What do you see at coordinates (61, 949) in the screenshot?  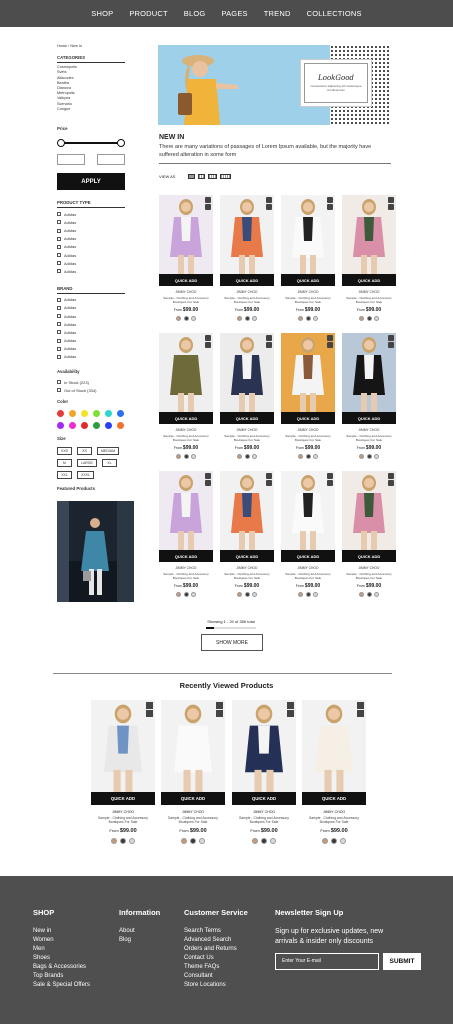 I see `footer-link: Men` at bounding box center [61, 949].